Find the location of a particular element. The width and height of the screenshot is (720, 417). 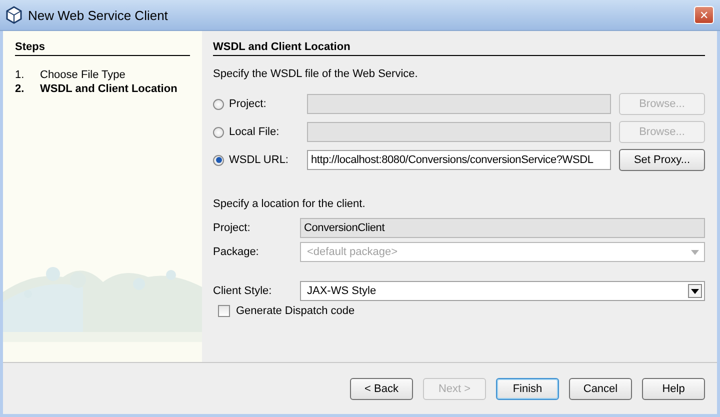

step-item: 2. WSDL and Client Location is located at coordinates (102, 89).